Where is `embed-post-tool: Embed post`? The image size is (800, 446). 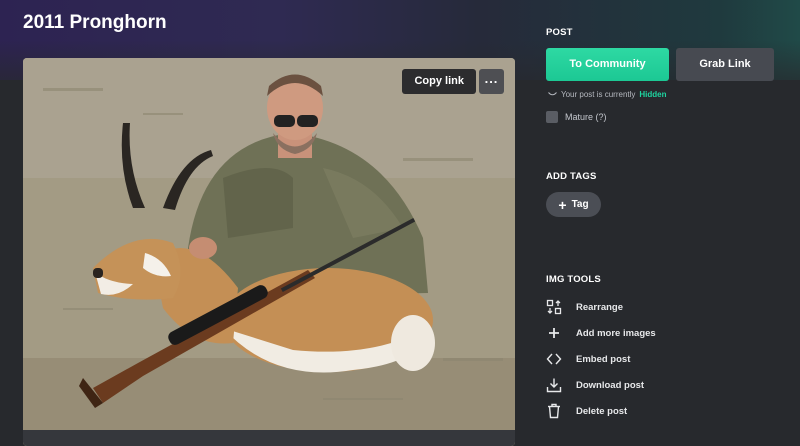 embed-post-tool: Embed post is located at coordinates (588, 359).